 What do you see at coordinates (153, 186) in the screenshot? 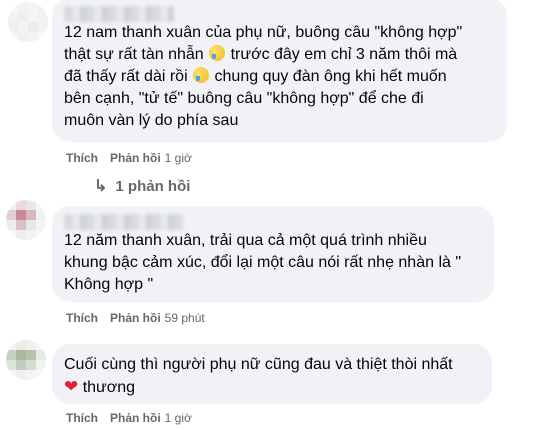
I see `replies-count: 1 phản hồi` at bounding box center [153, 186].